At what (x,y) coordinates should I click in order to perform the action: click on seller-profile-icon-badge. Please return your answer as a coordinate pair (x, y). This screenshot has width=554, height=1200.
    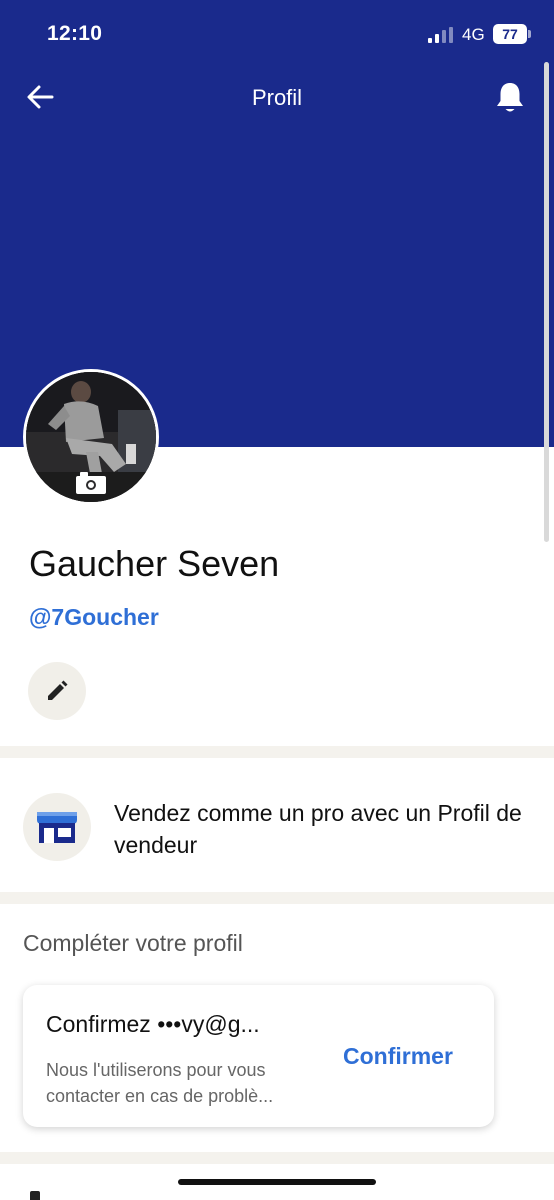
    Looking at the image, I should click on (57, 827).